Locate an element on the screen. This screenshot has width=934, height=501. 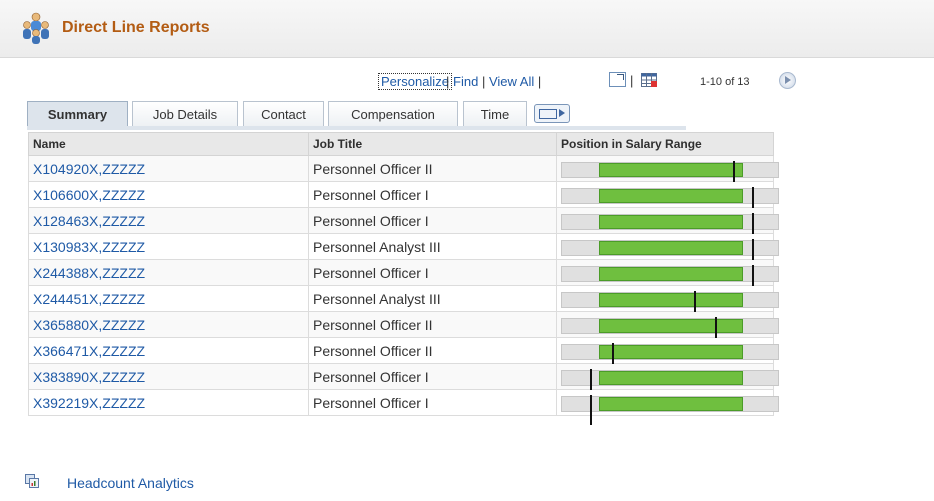
column-header-job-title: Job Title is located at coordinates (432, 144).